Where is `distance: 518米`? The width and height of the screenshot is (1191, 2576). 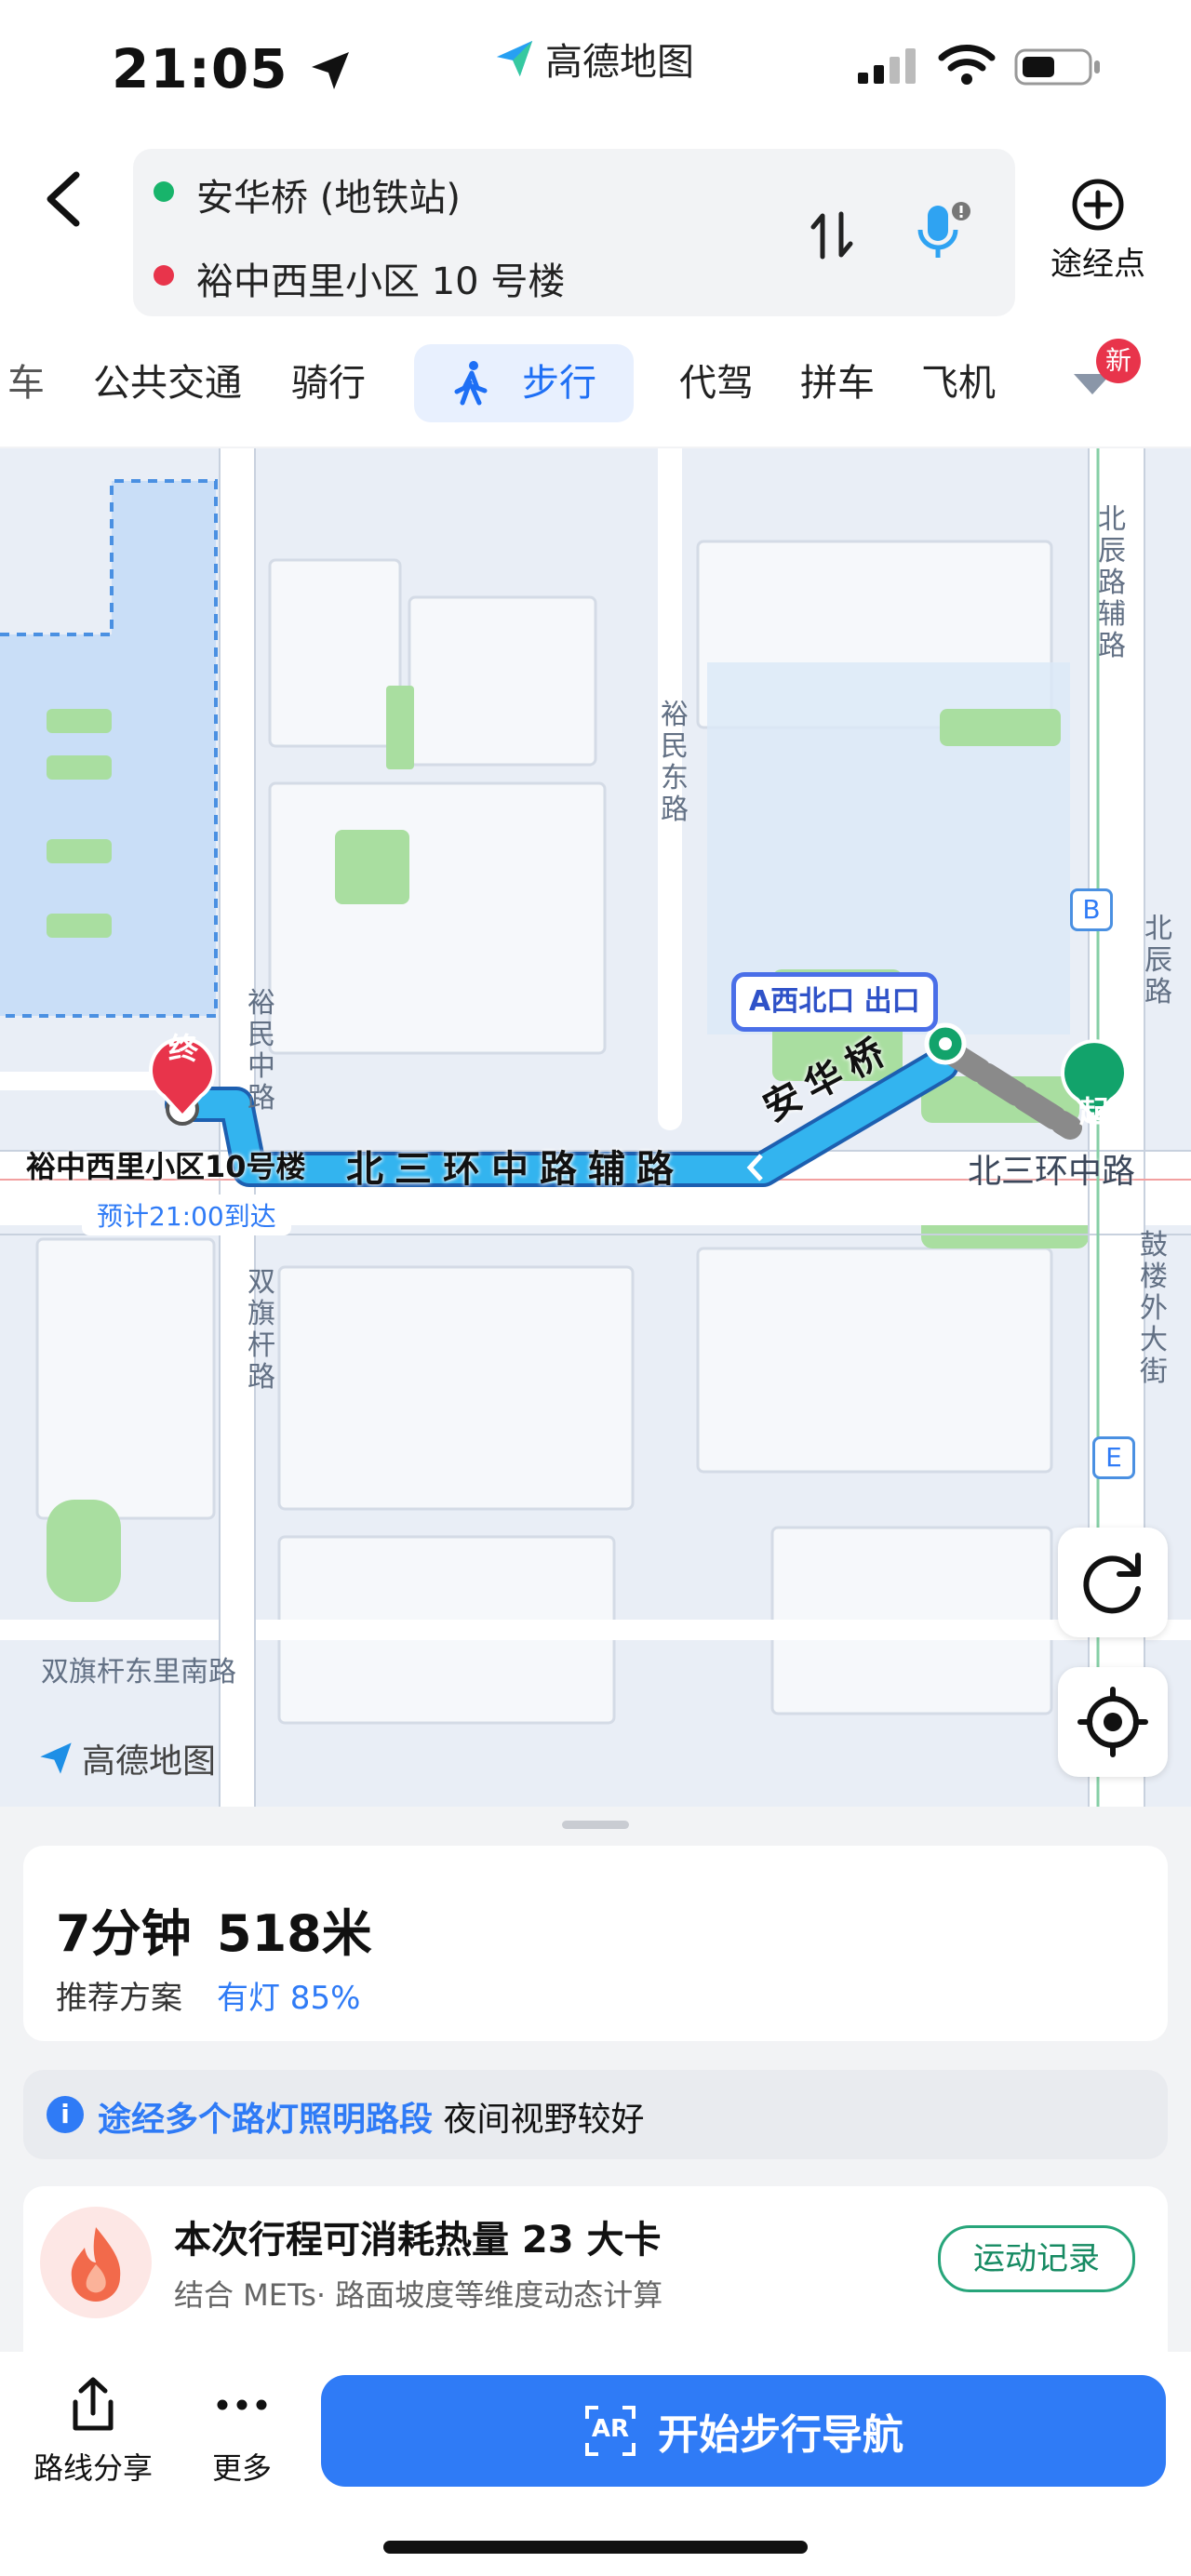 distance: 518米 is located at coordinates (294, 1933).